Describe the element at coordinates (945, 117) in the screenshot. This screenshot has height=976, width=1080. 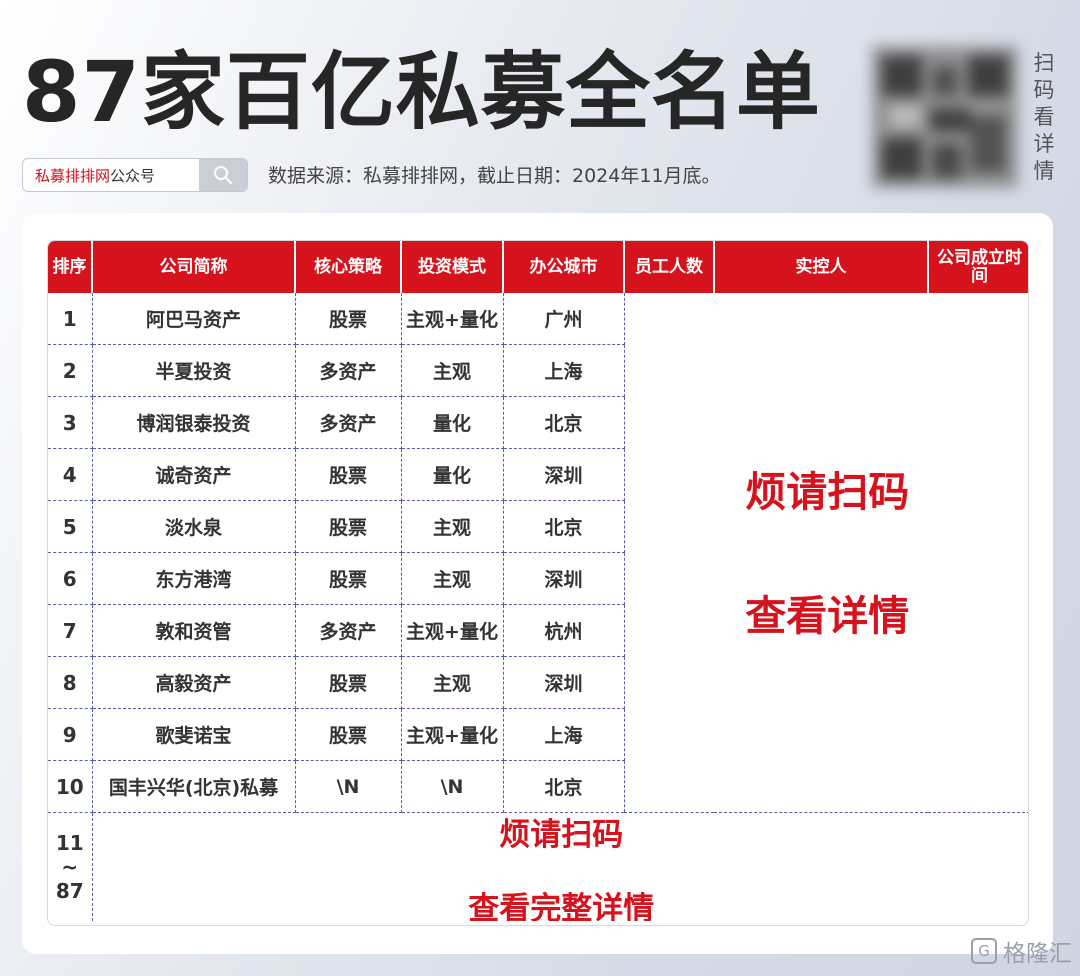
I see `qr-code-image` at that location.